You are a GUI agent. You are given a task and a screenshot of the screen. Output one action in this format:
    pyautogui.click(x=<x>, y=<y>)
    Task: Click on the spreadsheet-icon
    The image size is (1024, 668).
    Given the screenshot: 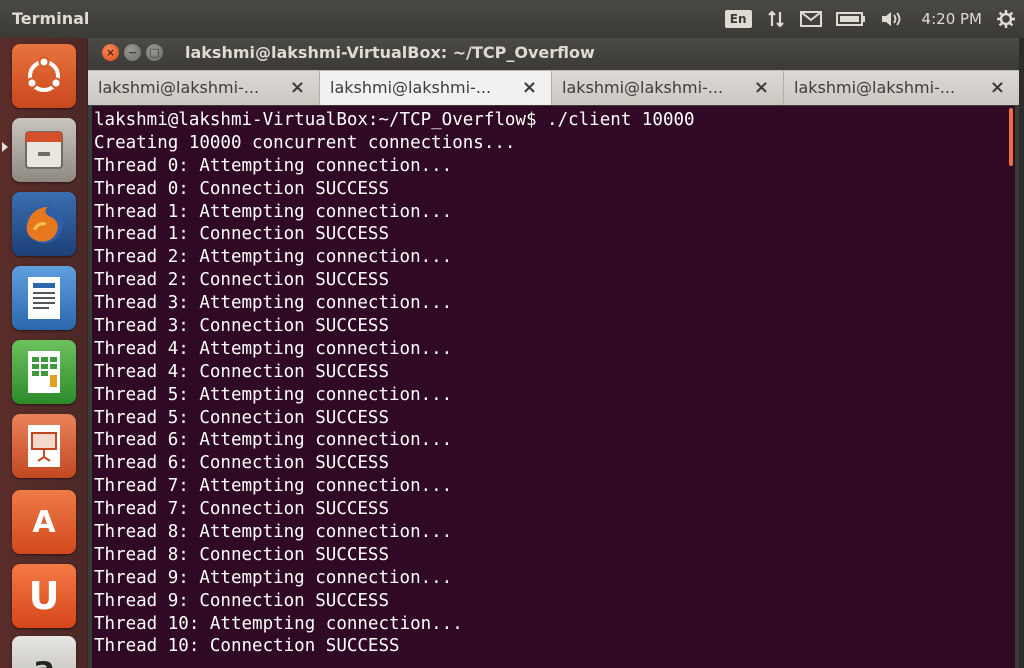 What is the action you would take?
    pyautogui.click(x=44, y=372)
    